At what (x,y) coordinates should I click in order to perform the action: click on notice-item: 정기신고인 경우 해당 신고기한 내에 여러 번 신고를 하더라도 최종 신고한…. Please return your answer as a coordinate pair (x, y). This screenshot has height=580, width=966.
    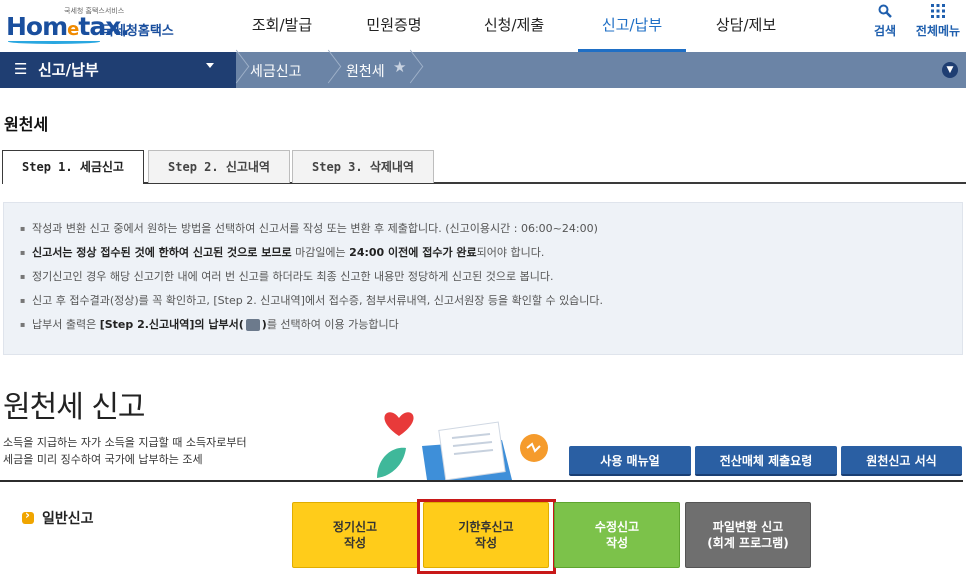
    Looking at the image, I should click on (311, 277).